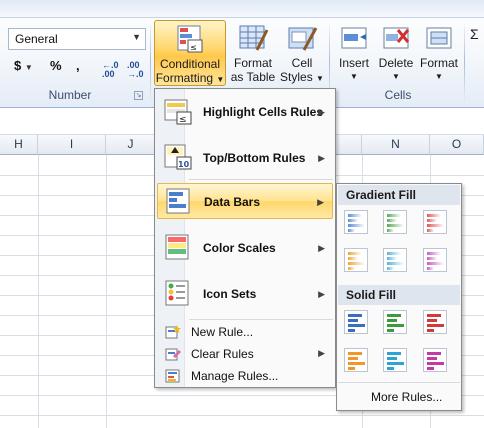 This screenshot has width=484, height=428. Describe the element at coordinates (245, 248) in the screenshot. I see `menu-item-color-scales: Color Scales ▶` at that location.